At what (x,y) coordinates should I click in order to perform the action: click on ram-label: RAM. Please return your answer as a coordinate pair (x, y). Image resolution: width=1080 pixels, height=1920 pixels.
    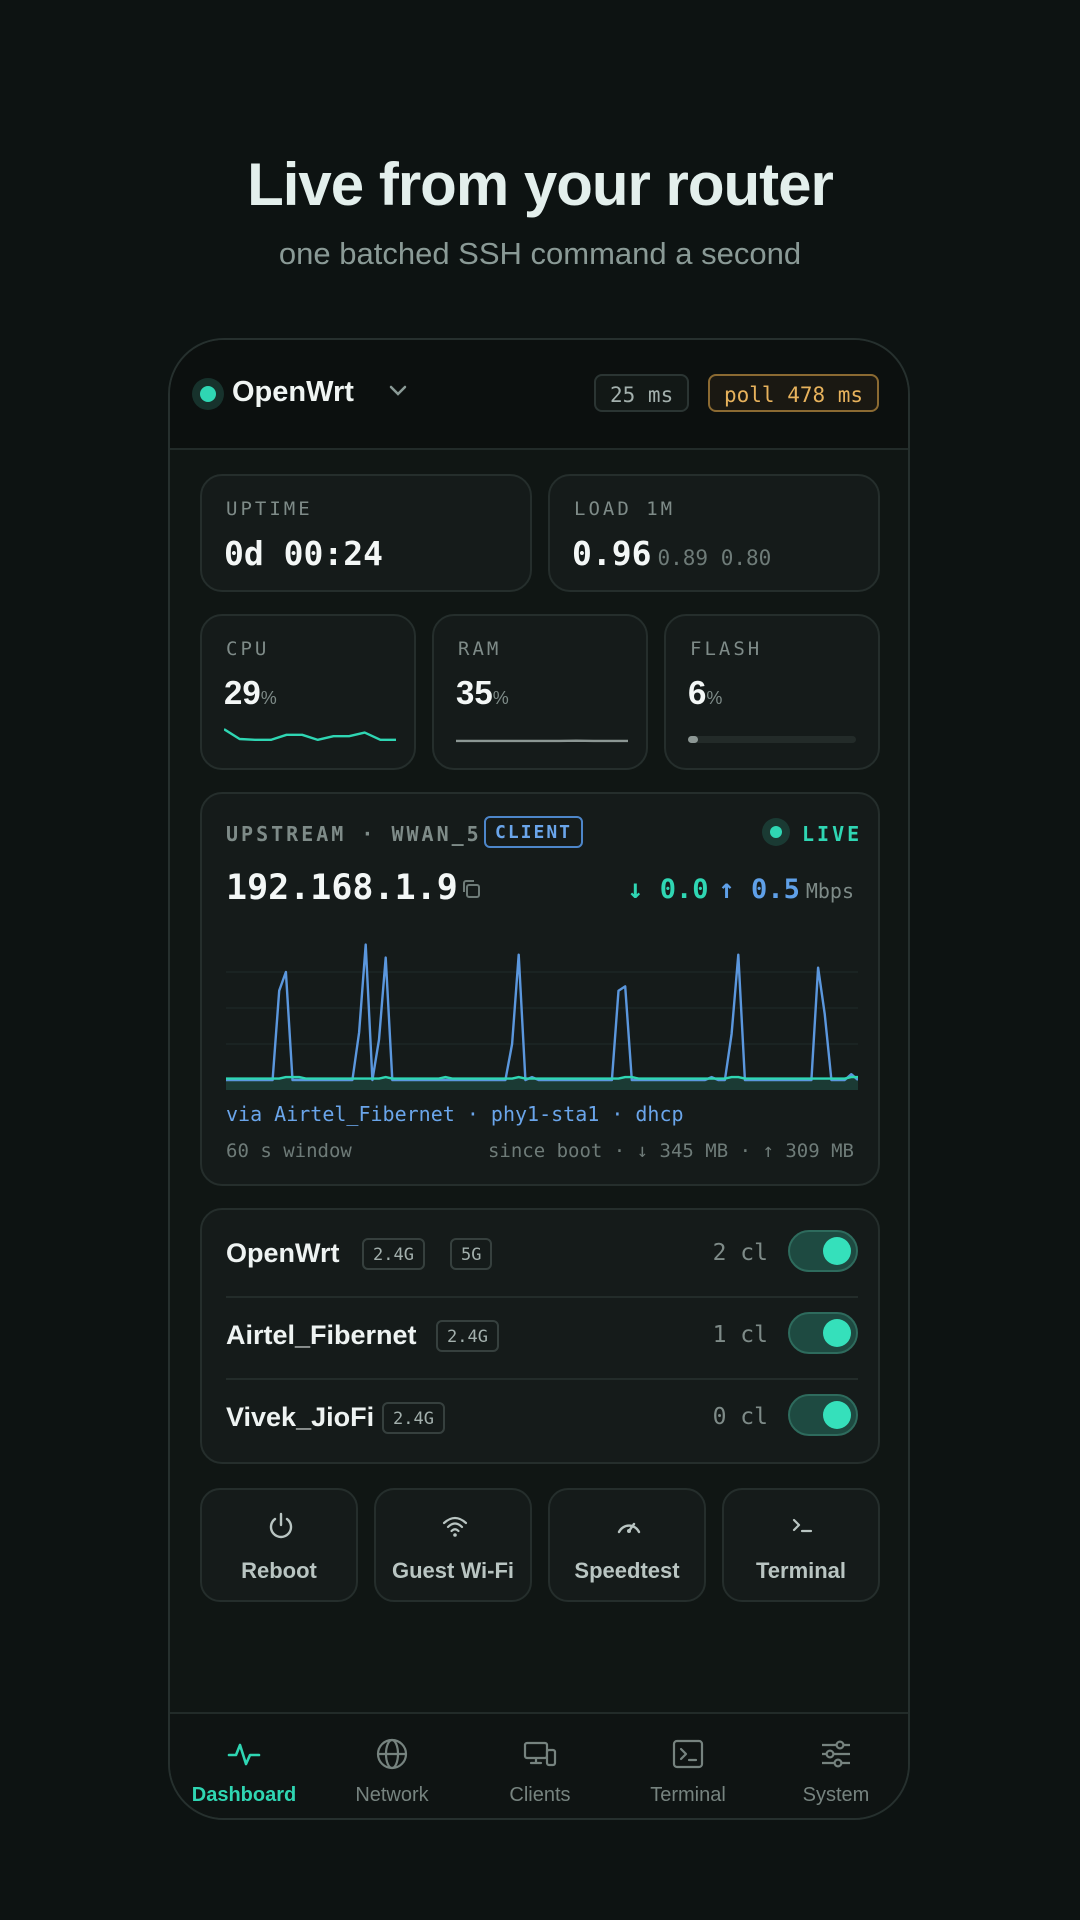
    Looking at the image, I should click on (480, 649).